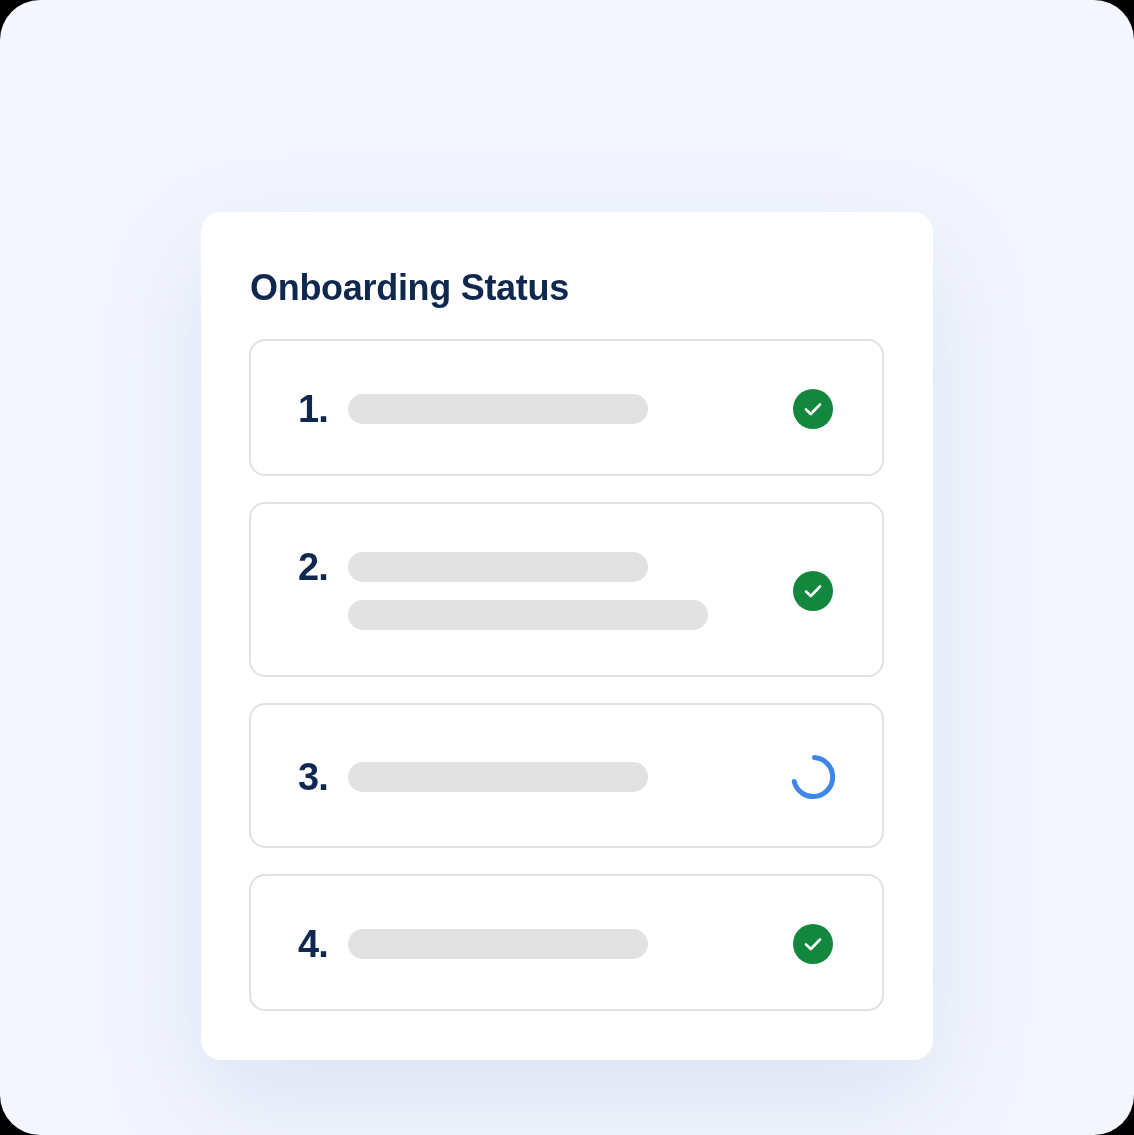  I want to click on step-number: 4., so click(313, 944).